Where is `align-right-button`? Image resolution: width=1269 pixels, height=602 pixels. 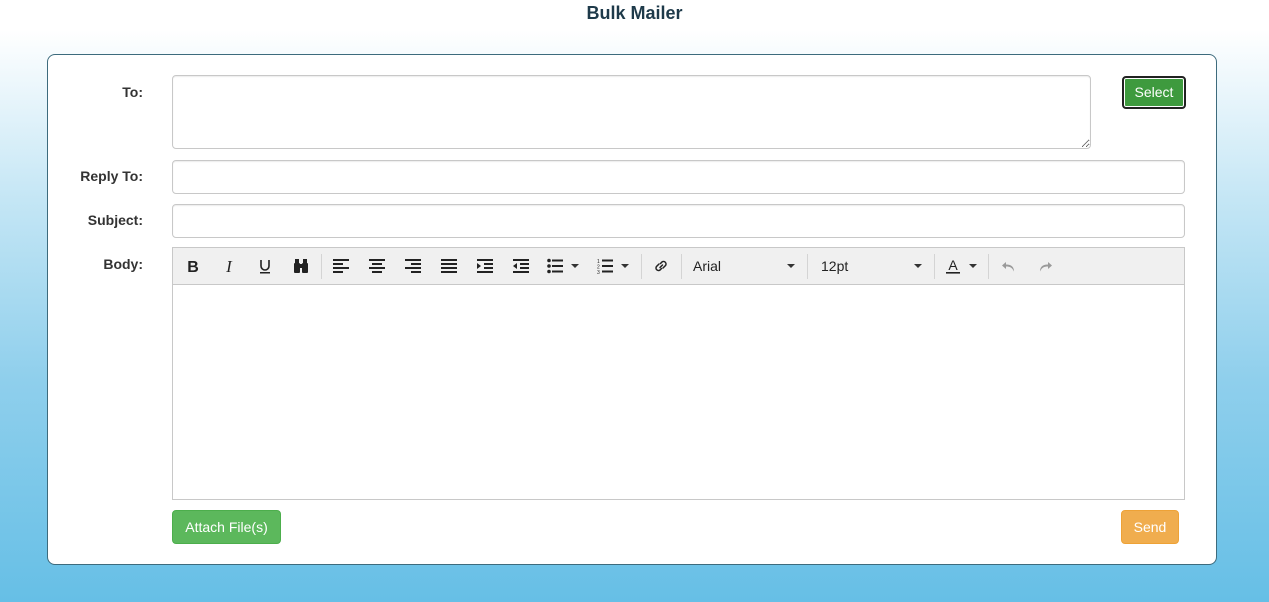 align-right-button is located at coordinates (413, 266).